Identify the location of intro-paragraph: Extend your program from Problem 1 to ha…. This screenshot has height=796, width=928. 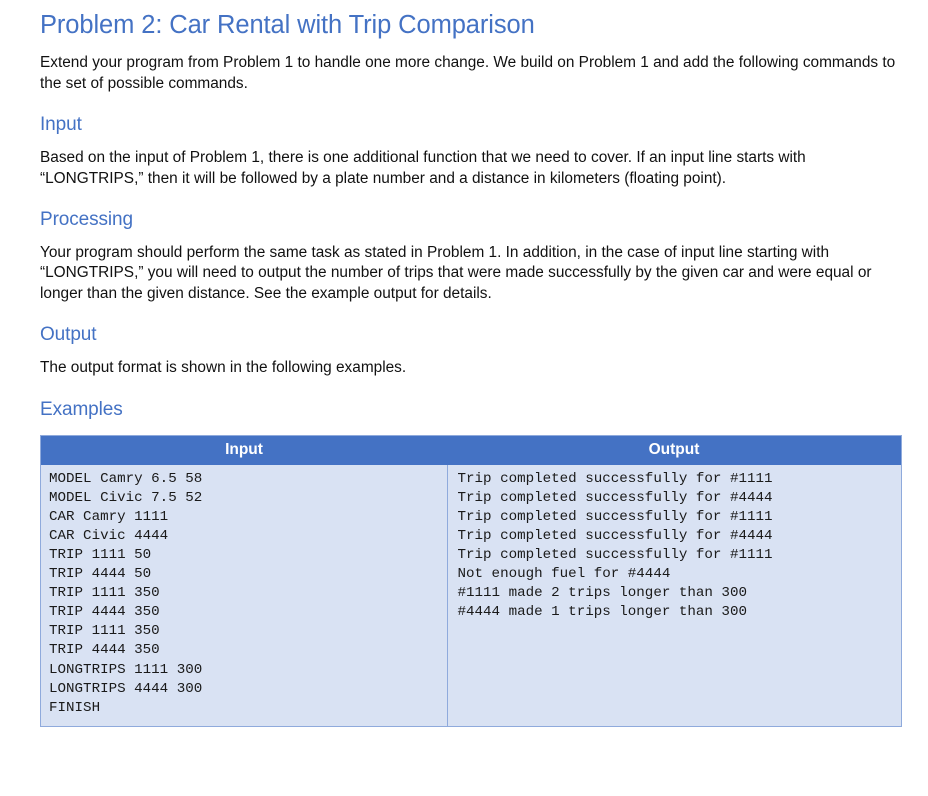
(468, 73).